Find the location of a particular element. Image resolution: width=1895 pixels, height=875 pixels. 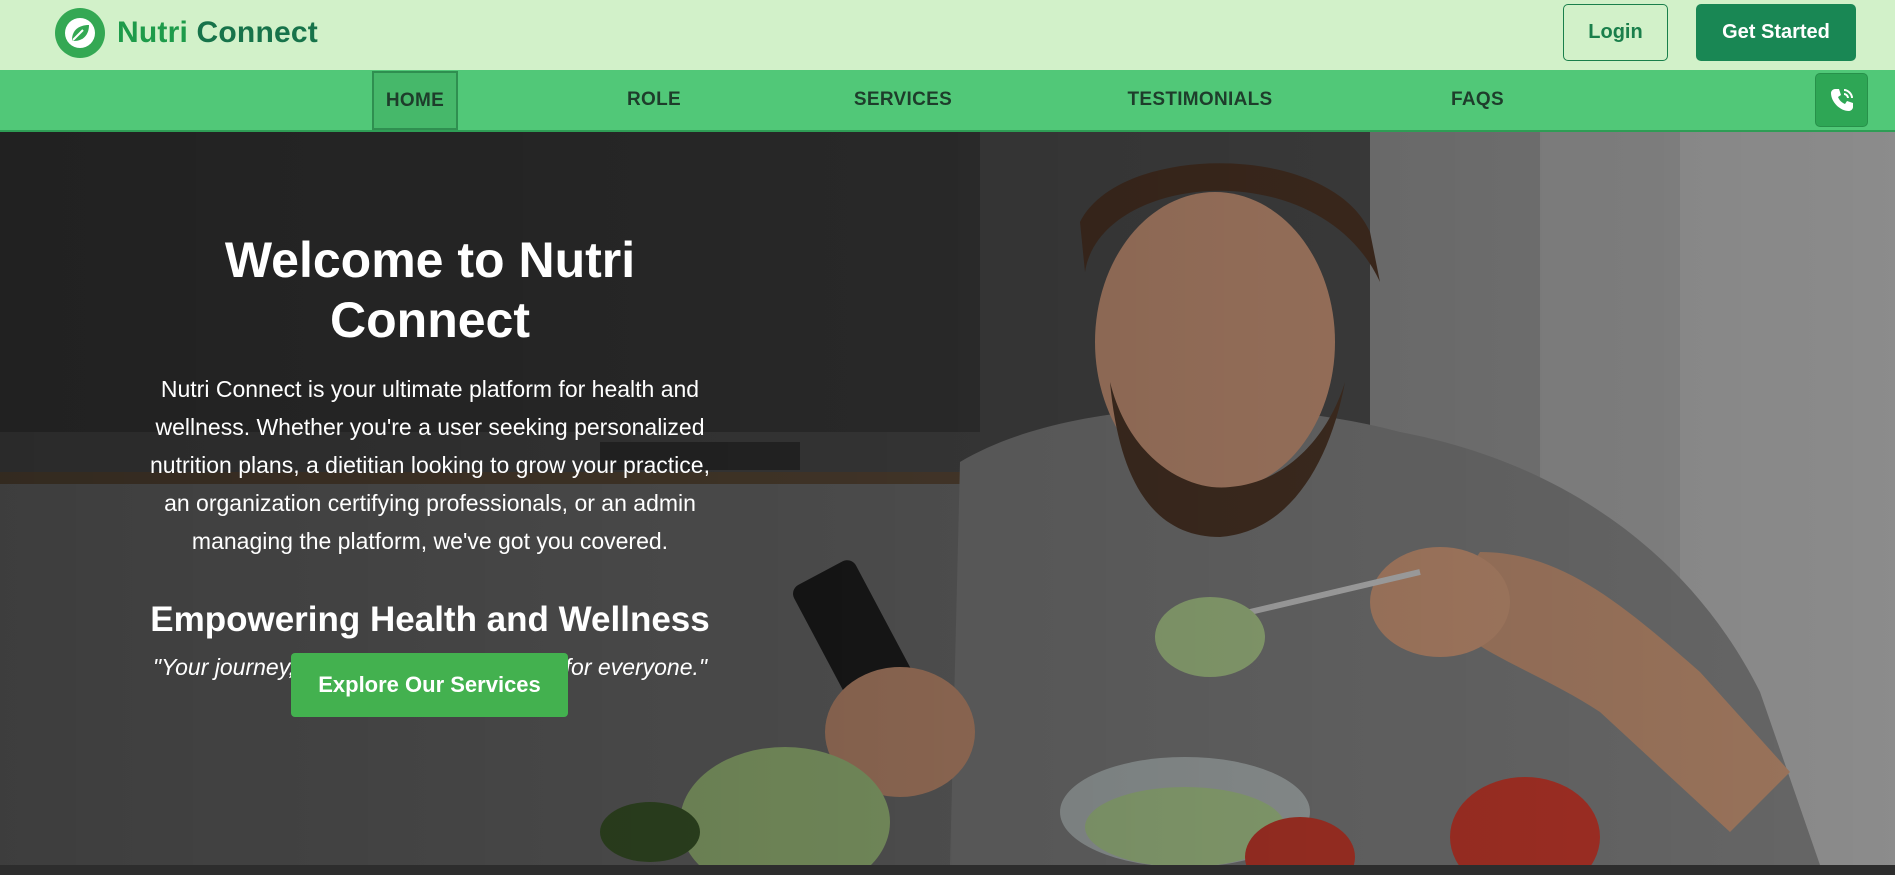

nav-item-home: HOME is located at coordinates (415, 100).